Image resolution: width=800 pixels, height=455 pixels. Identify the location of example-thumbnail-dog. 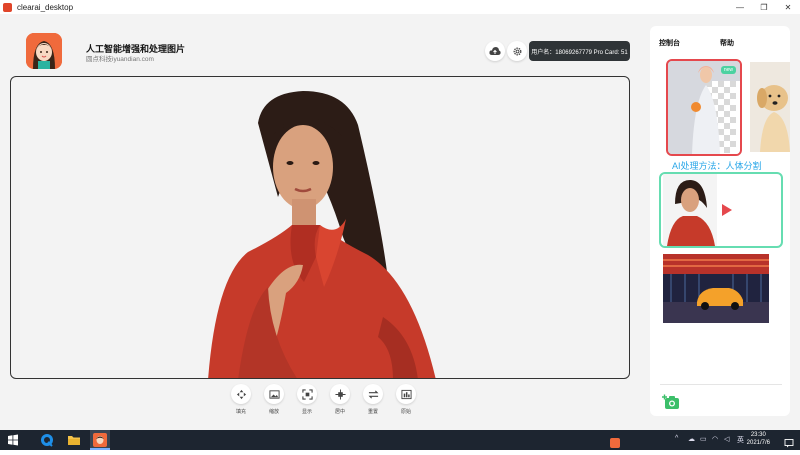
(770, 107).